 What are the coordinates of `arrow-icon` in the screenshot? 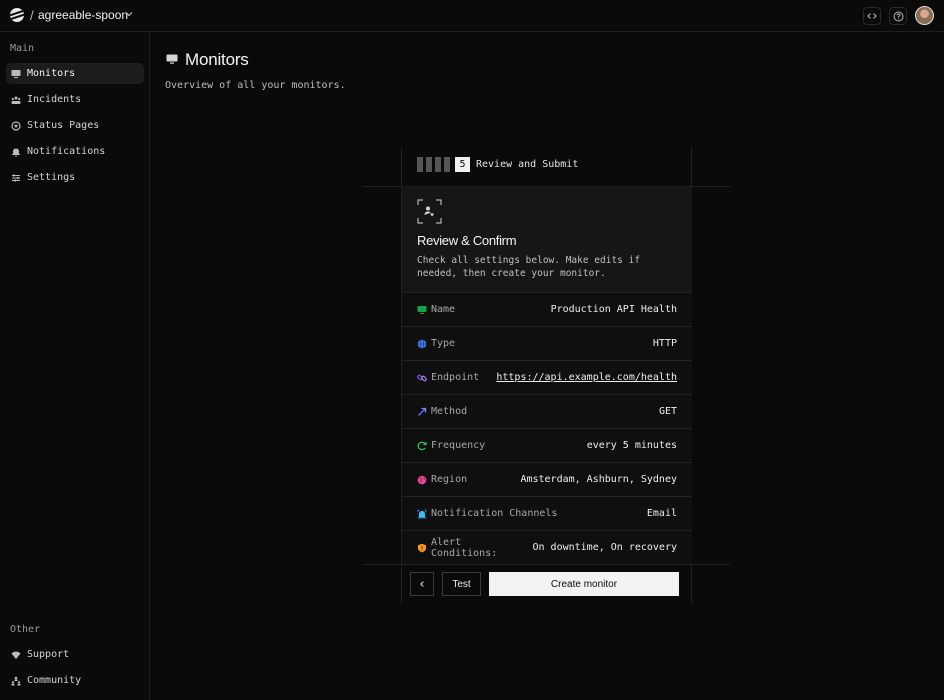 It's located at (422, 412).